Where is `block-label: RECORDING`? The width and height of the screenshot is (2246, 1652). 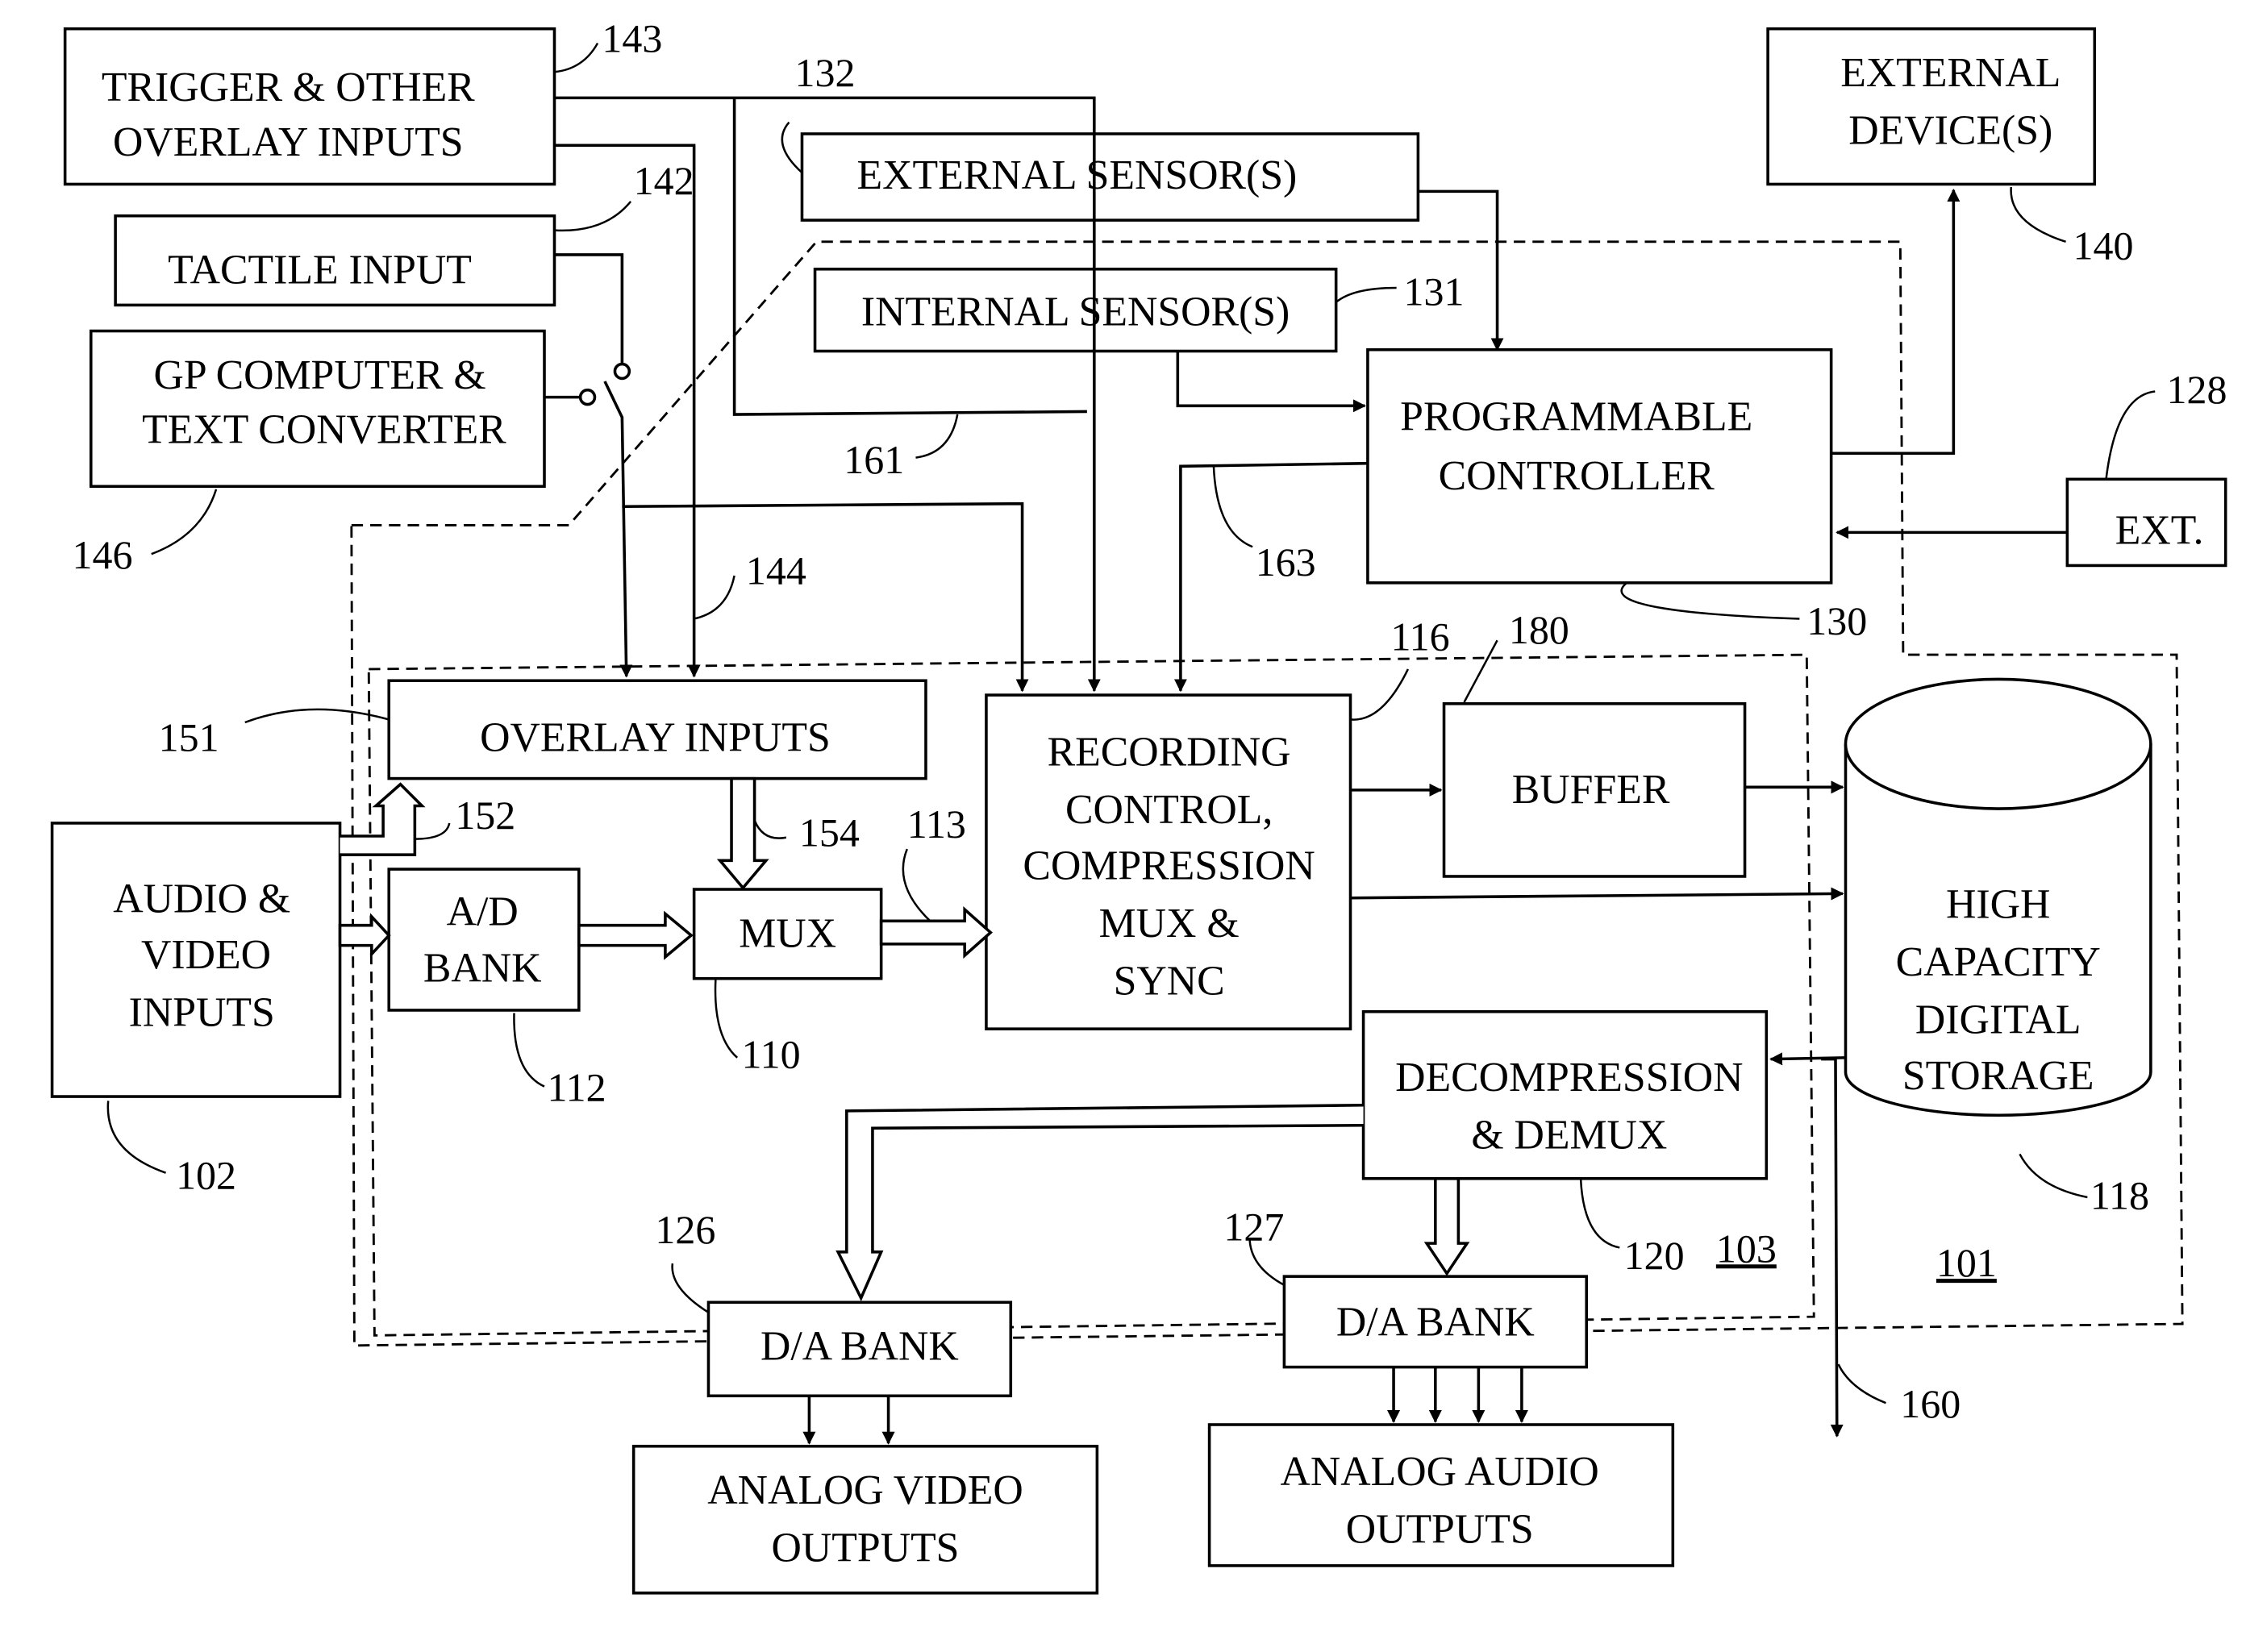
block-label: RECORDING is located at coordinates (1169, 753).